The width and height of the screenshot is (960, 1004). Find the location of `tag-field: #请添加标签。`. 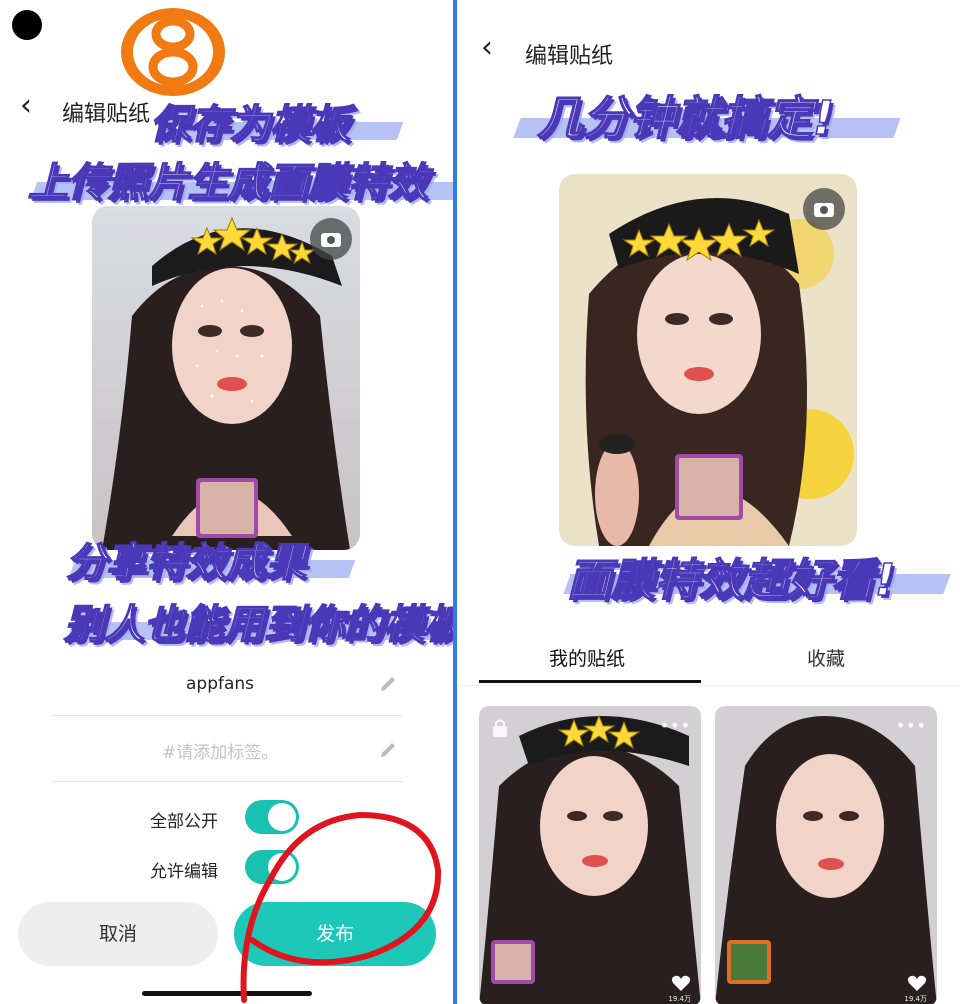

tag-field: #请添加标签。 is located at coordinates (227, 749).